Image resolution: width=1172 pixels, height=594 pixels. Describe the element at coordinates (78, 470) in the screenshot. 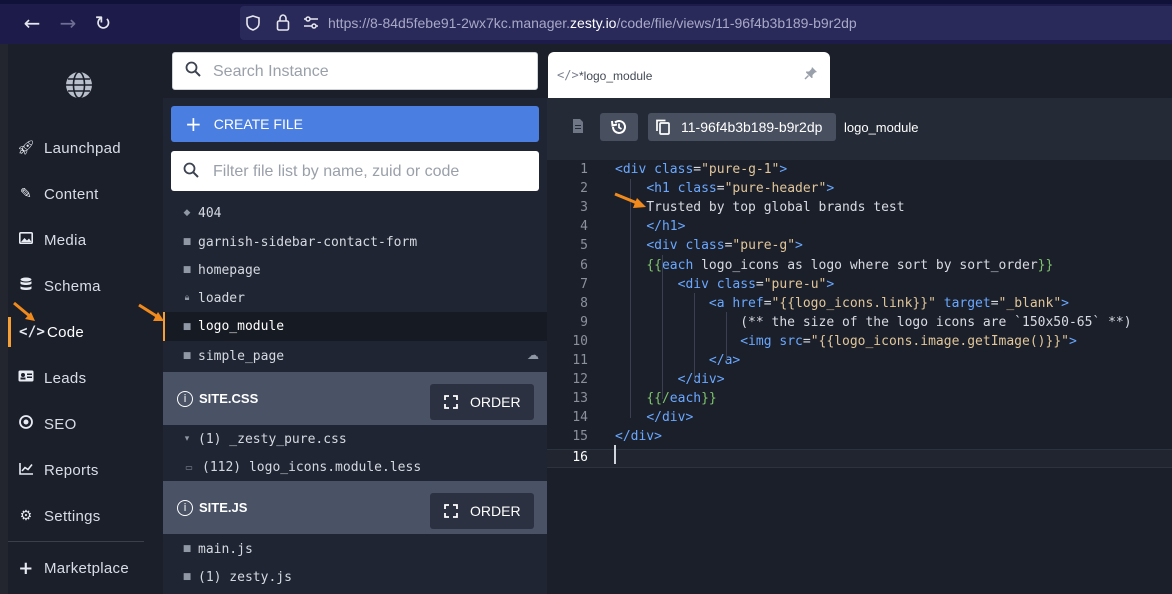

I see `sidebar-item-reports: Reports` at that location.